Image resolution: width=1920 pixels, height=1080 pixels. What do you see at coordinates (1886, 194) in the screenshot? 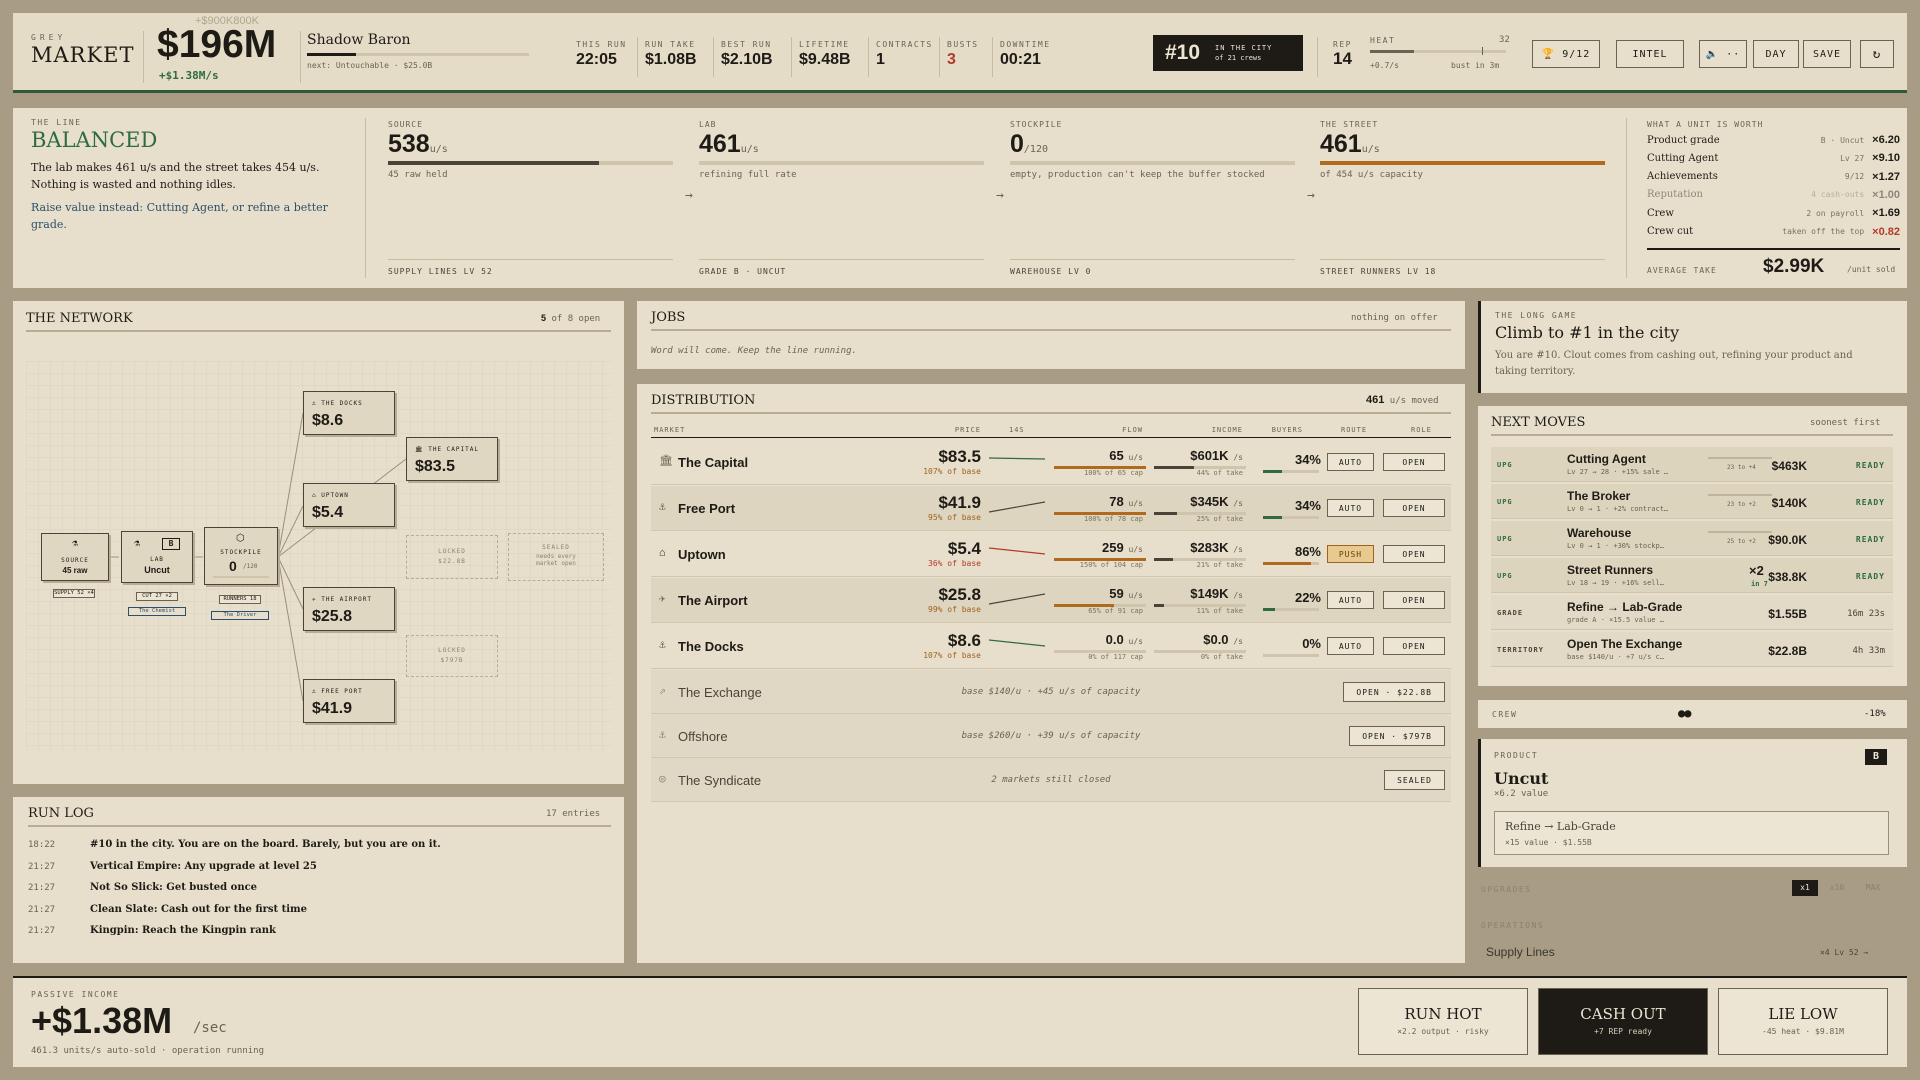
I see `worth-mult: ×1.00` at bounding box center [1886, 194].